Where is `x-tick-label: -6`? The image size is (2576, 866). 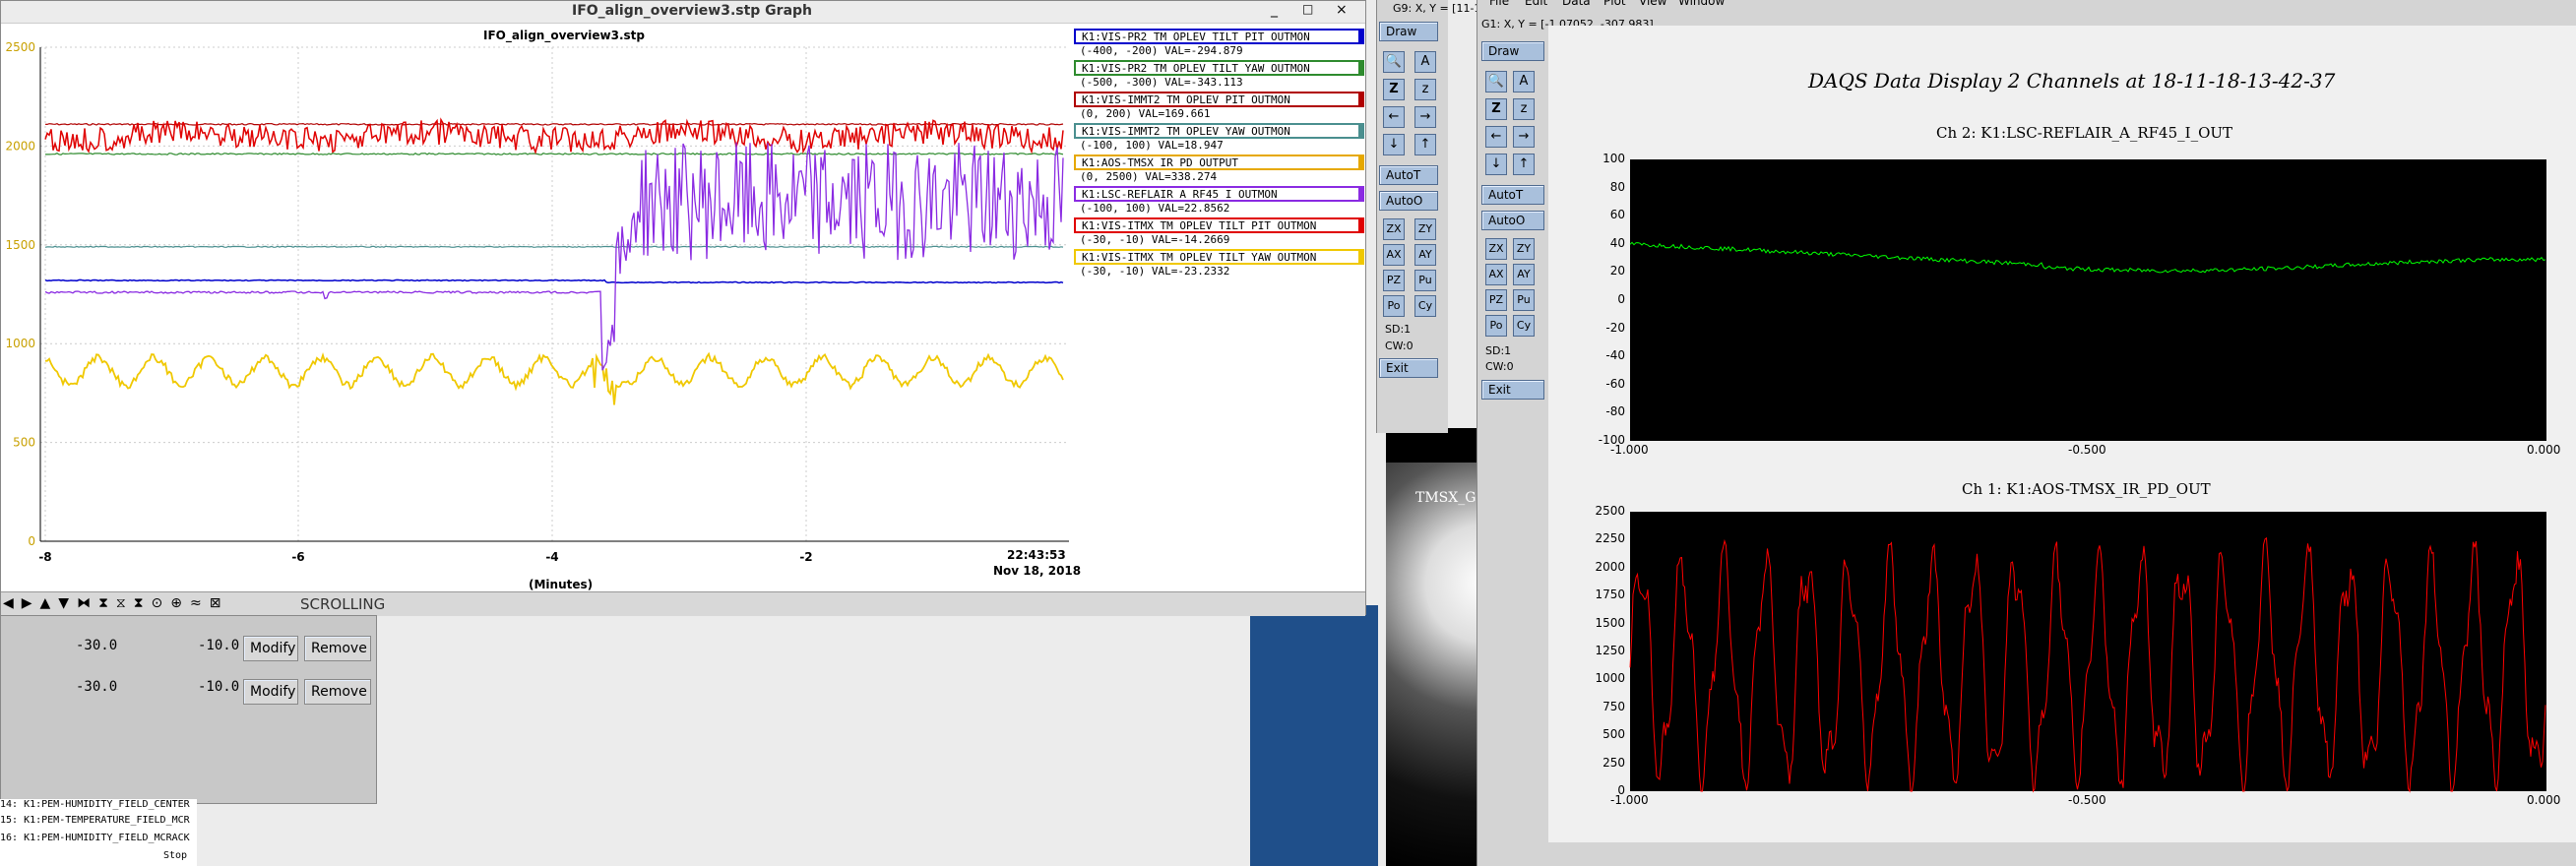 x-tick-label: -6 is located at coordinates (297, 557).